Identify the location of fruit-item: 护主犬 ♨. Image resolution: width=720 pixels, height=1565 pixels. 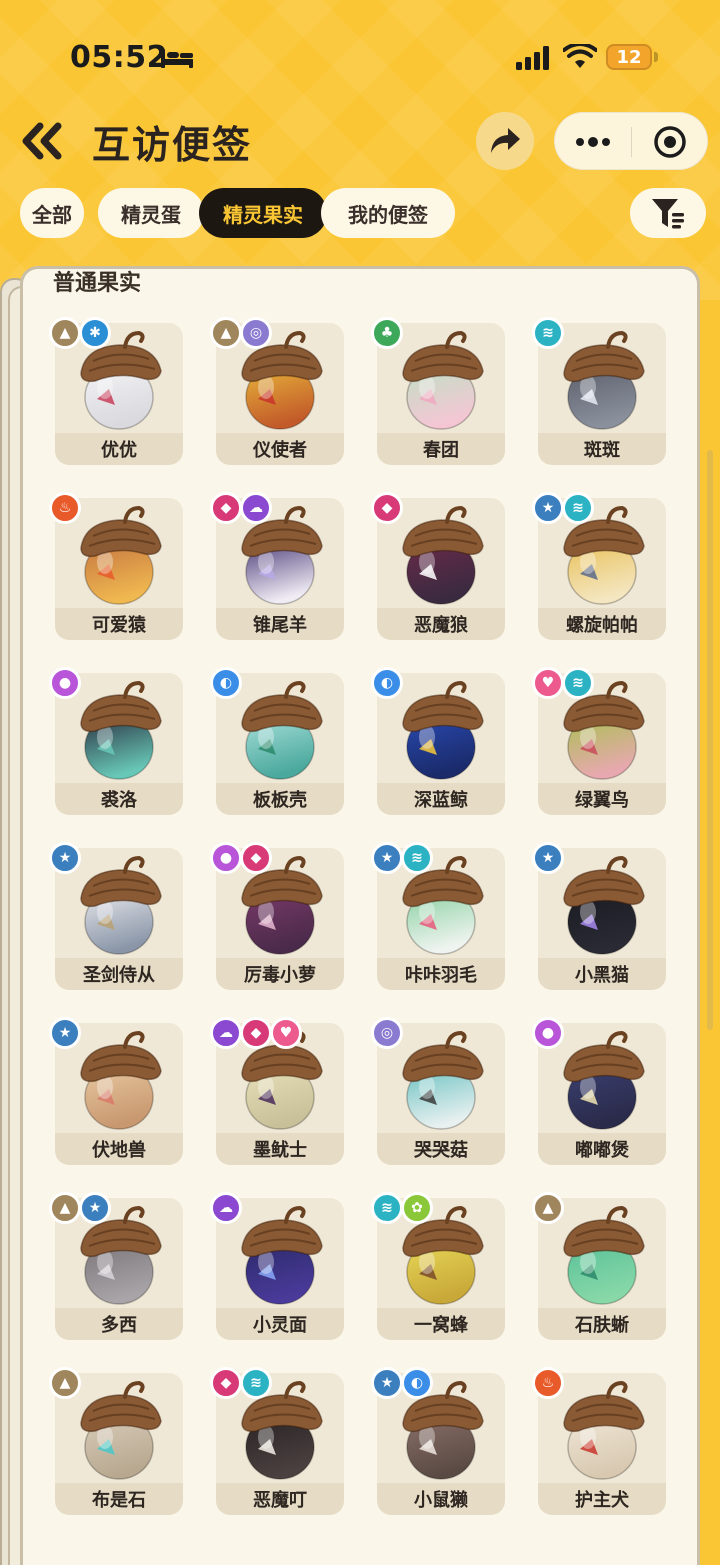
(600, 1442).